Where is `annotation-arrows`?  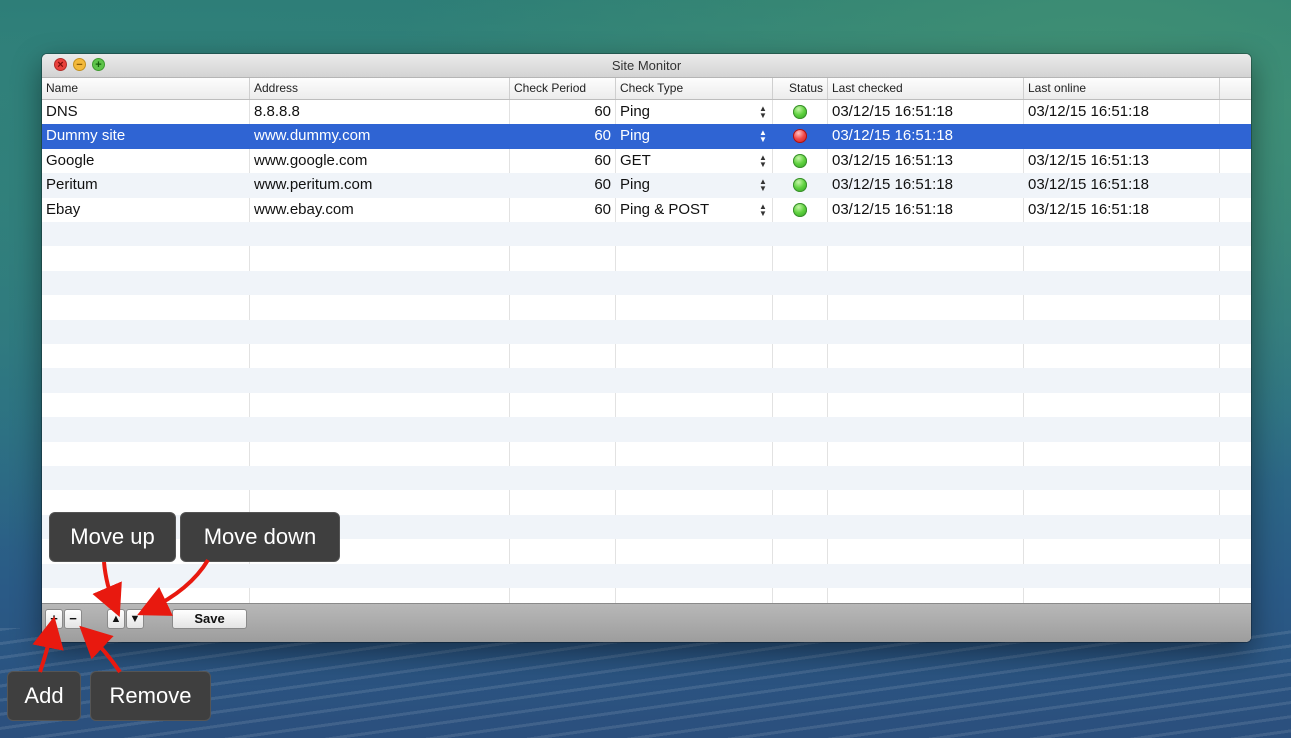 annotation-arrows is located at coordinates (121, 616).